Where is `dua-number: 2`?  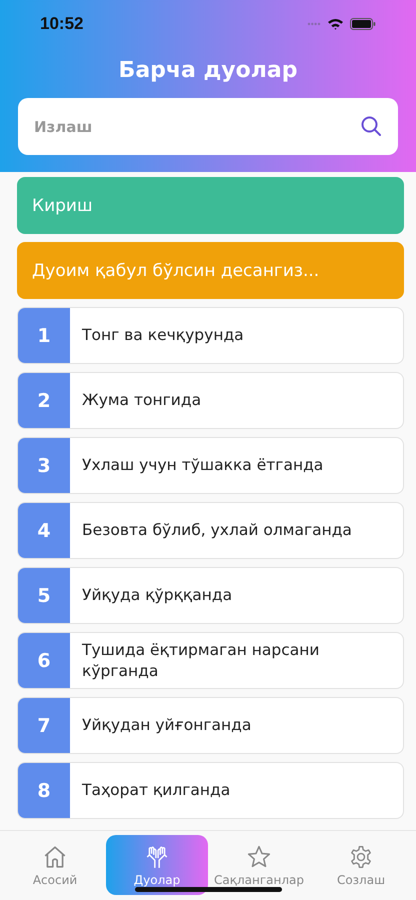 dua-number: 2 is located at coordinates (44, 400).